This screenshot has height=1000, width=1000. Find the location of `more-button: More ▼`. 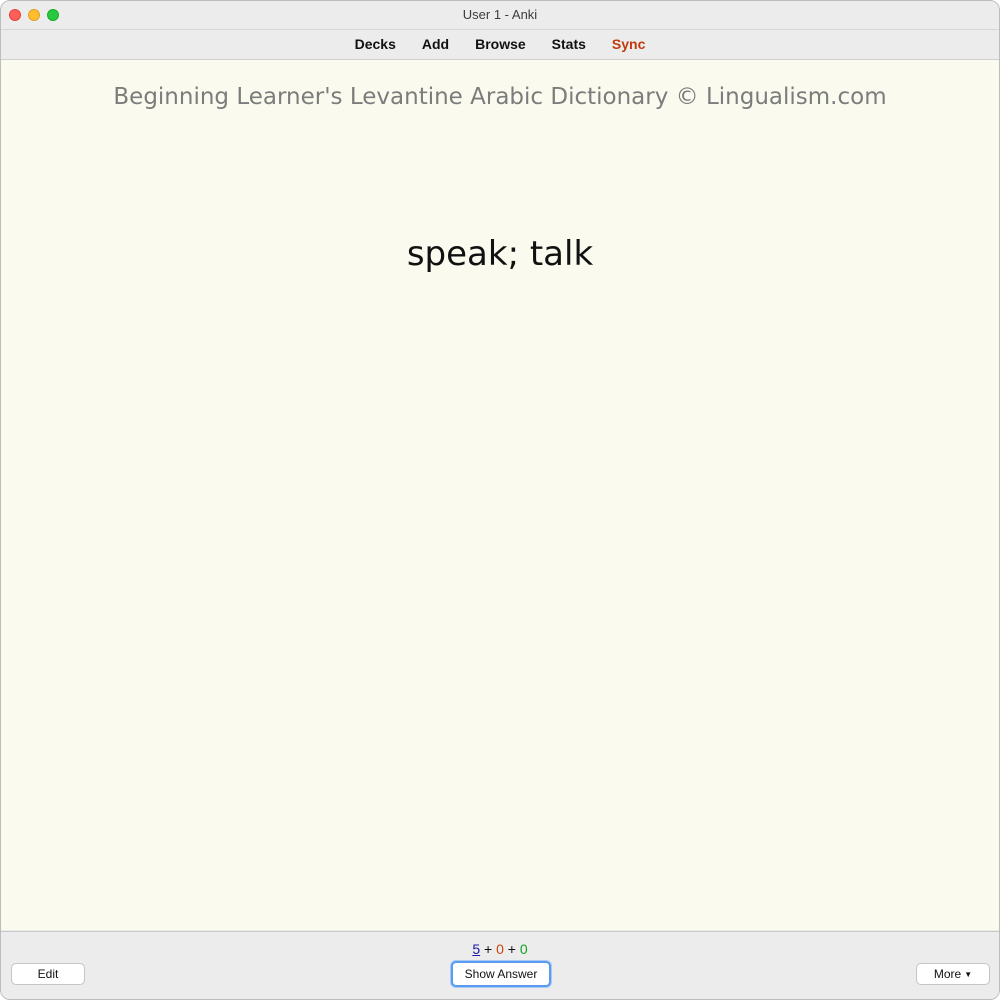

more-button: More ▼ is located at coordinates (953, 974).